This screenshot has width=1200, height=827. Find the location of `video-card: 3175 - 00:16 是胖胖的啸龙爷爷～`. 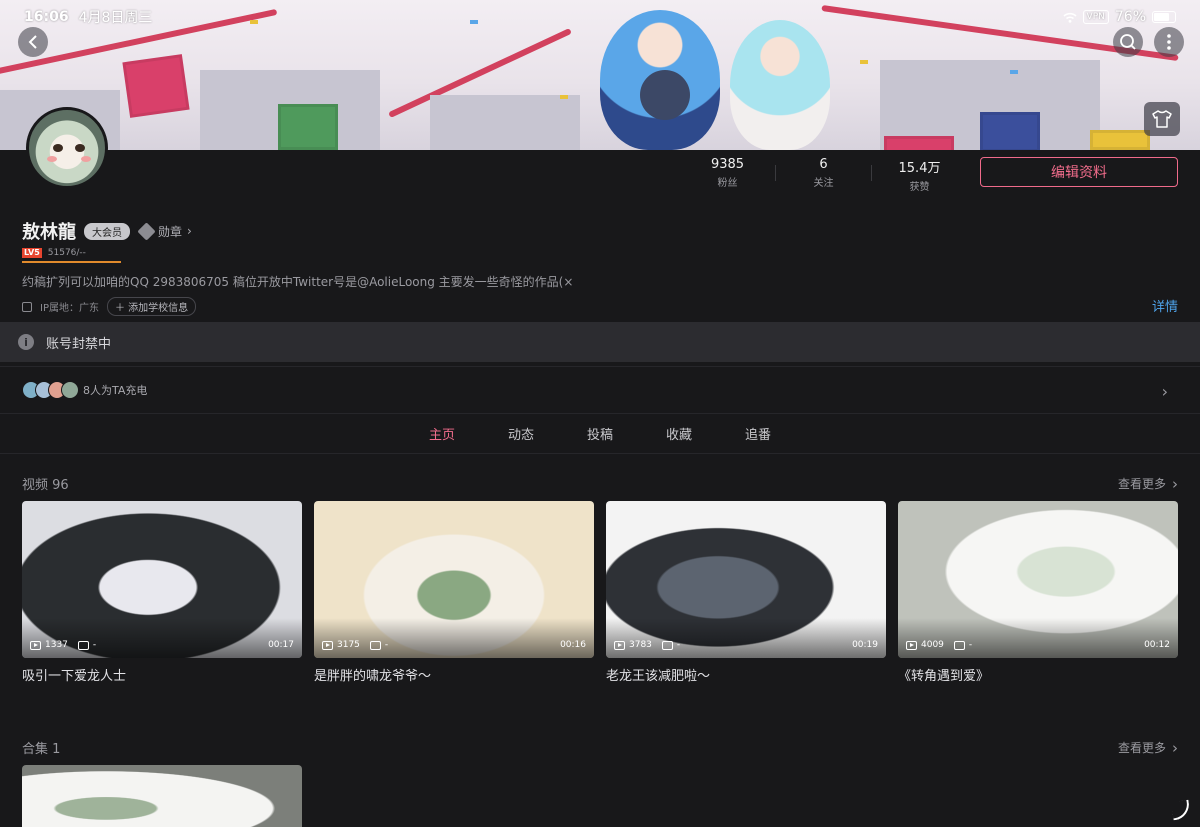

video-card: 3175 - 00:16 是胖胖的啸龙爷爷～ is located at coordinates (454, 592).